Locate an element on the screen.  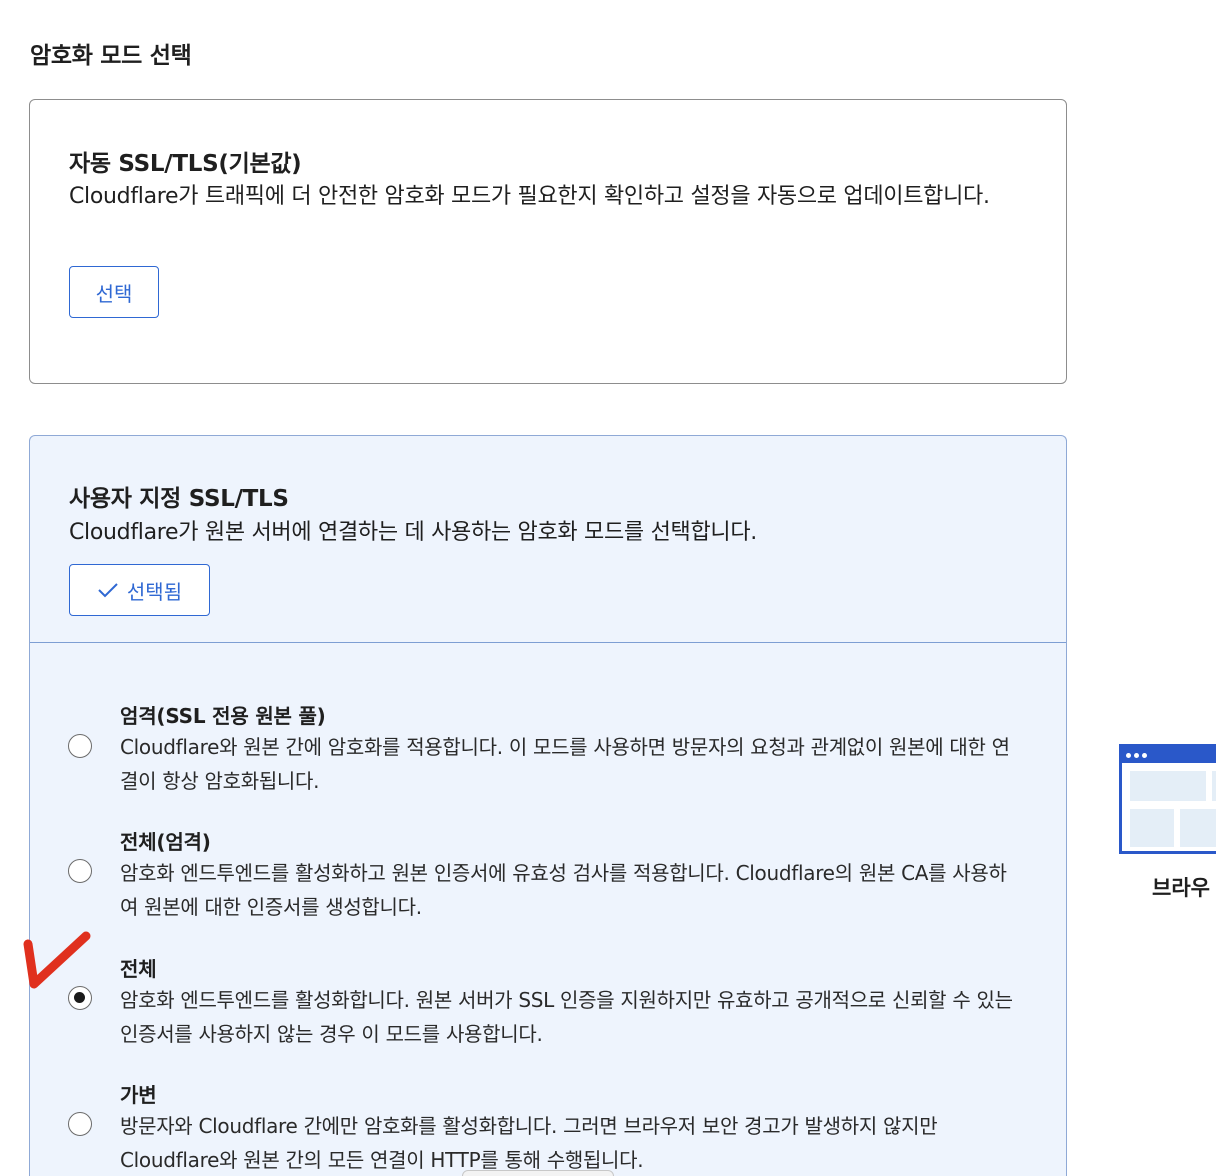
auto-ssl-select-label: 선택 is located at coordinates (114, 293).